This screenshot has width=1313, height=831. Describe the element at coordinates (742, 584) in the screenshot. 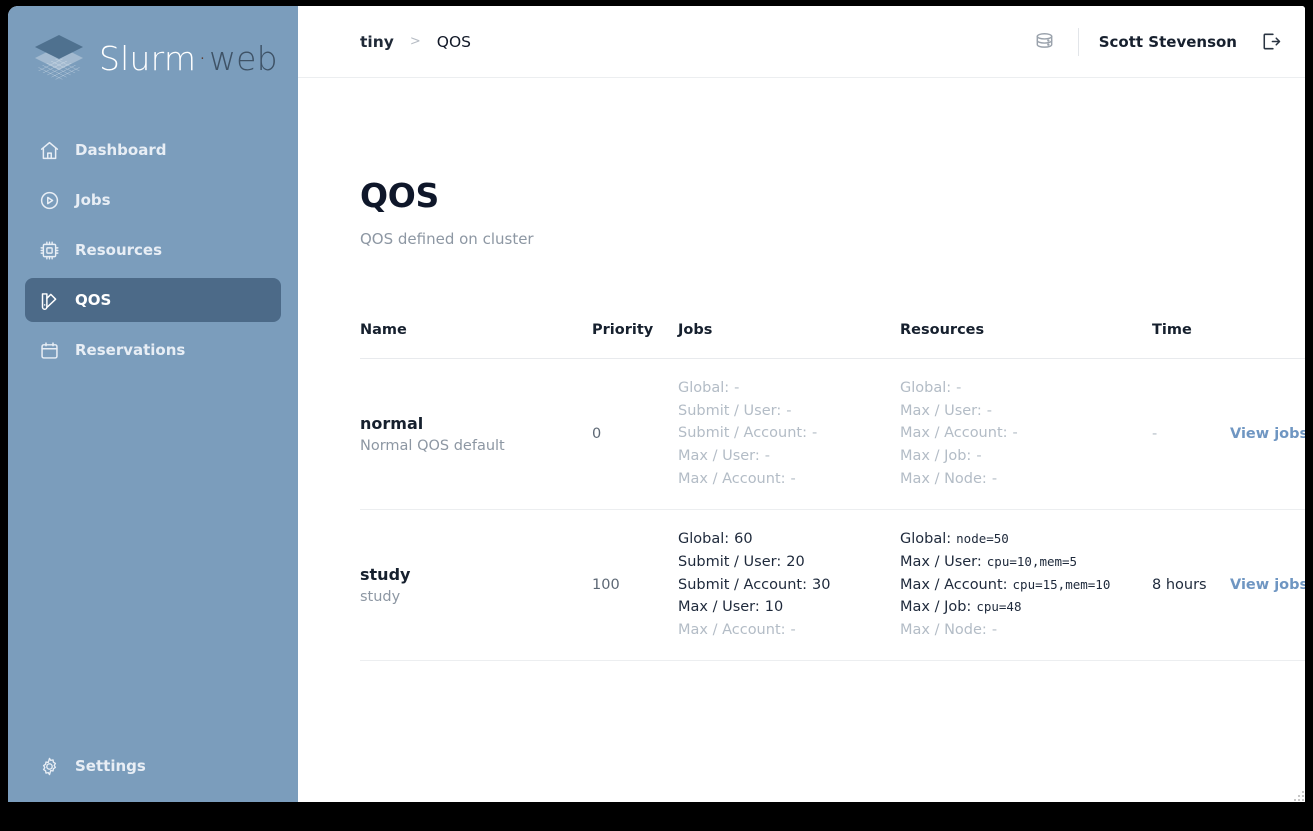

I see `kv-key: Submit / Account:` at that location.